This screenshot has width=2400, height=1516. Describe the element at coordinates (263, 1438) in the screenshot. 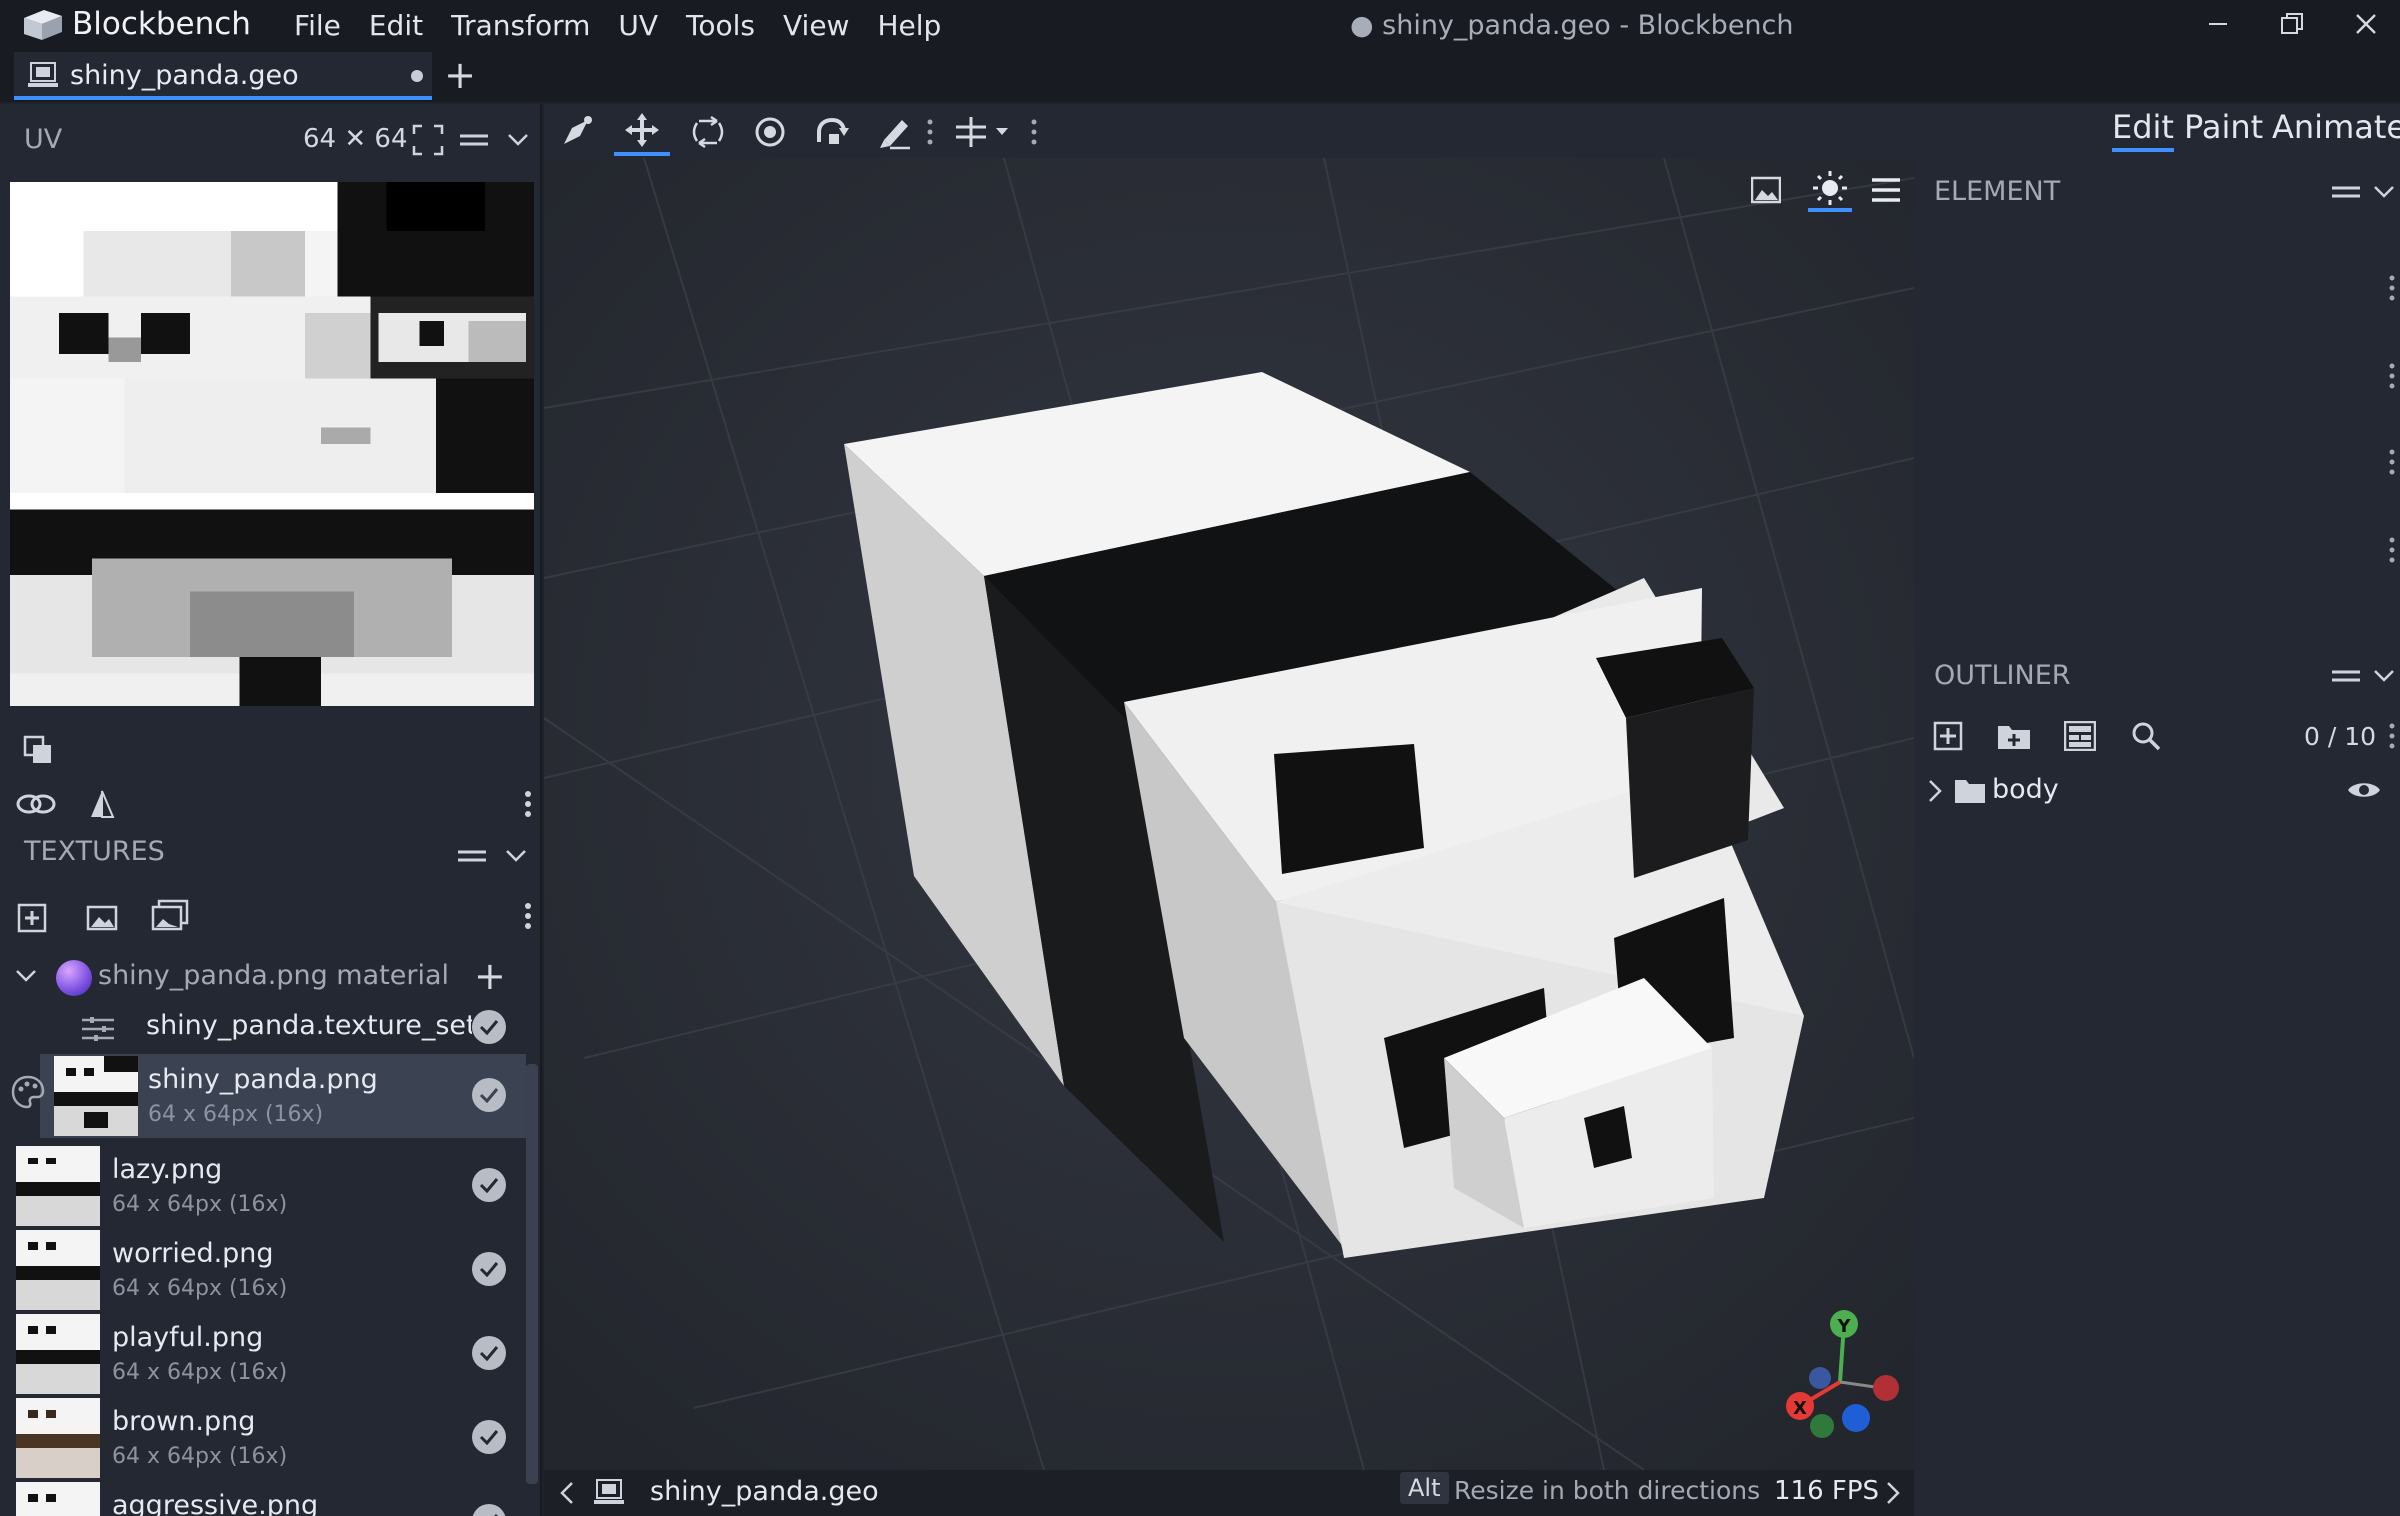

I see `texture-item: brown.png 64 x 64px (16x)` at that location.